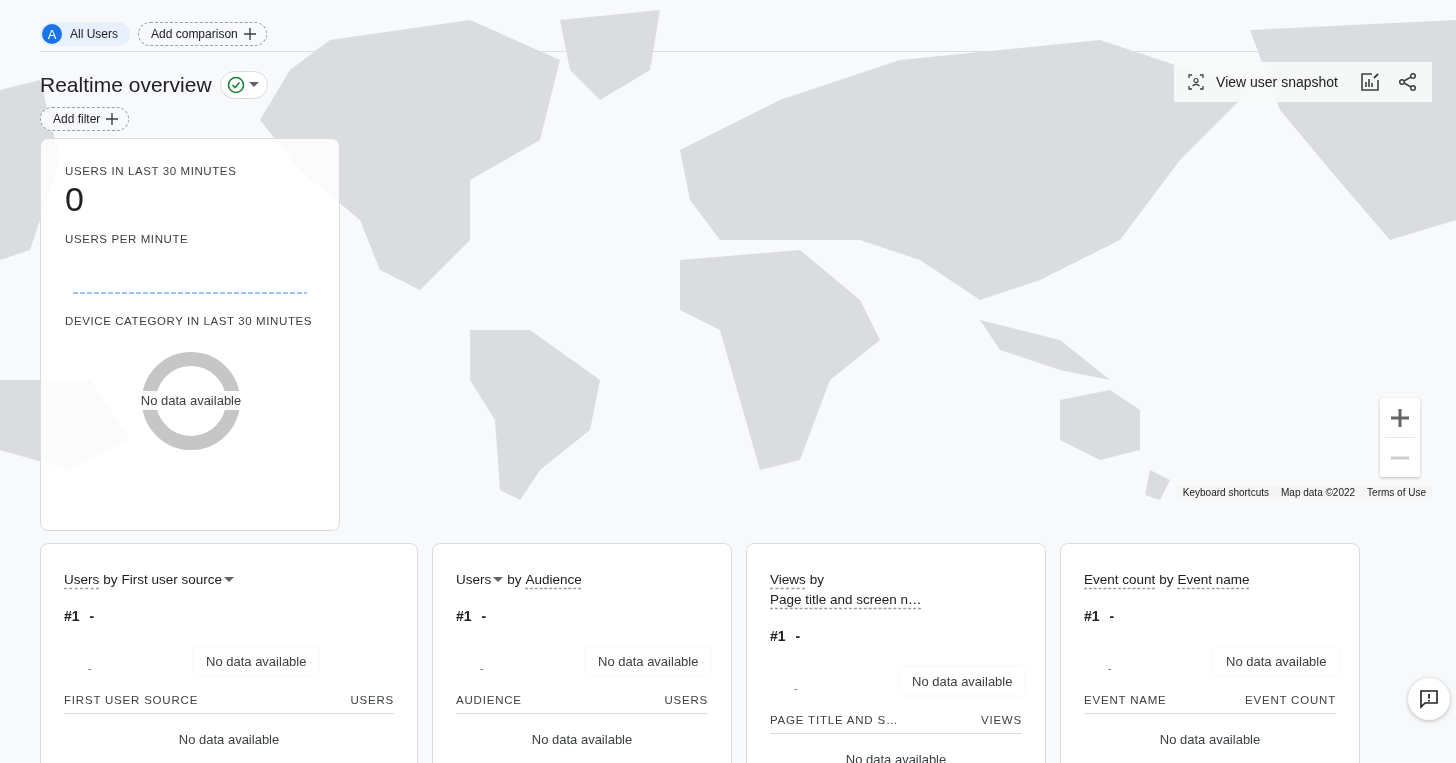 Image resolution: width=1456 pixels, height=763 pixels. I want to click on dimension-picker: Audience, so click(553, 580).